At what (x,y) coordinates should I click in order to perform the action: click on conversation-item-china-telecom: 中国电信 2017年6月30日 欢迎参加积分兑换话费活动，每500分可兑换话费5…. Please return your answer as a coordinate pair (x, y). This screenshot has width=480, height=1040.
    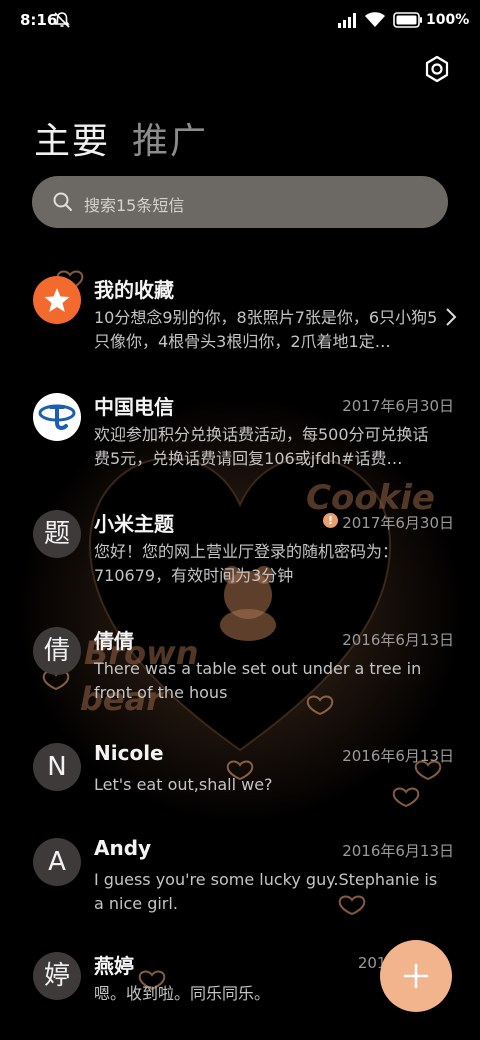
    Looking at the image, I should click on (240, 428).